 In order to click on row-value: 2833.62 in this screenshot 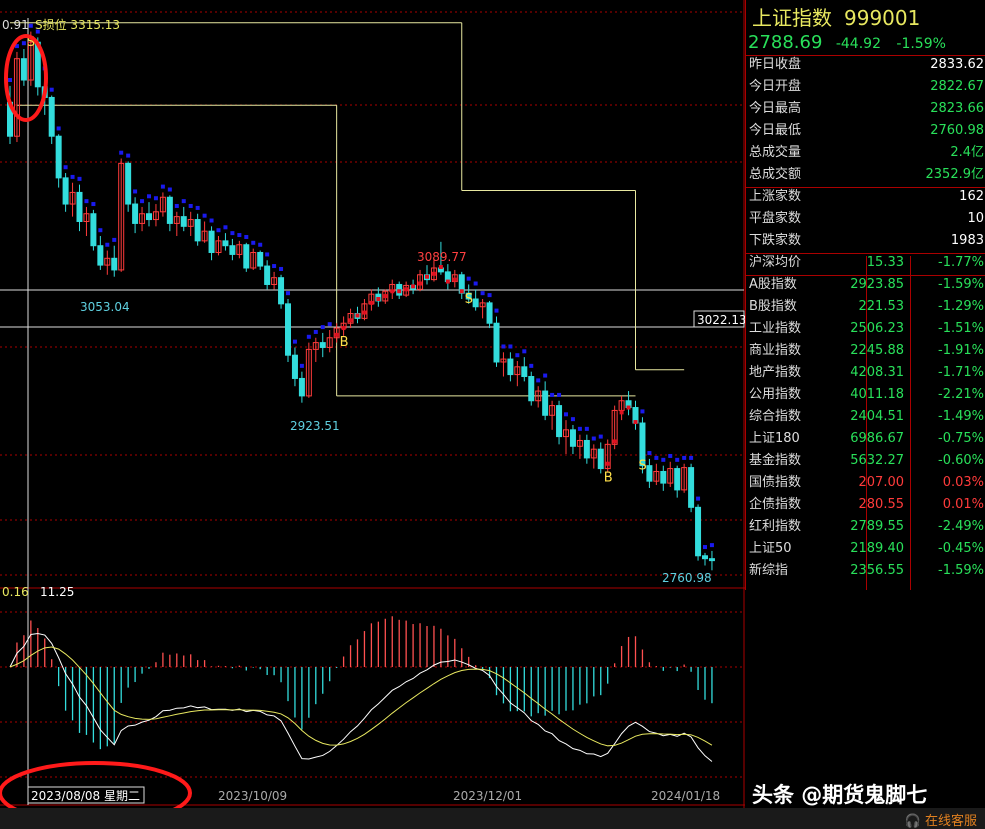, I will do `click(957, 64)`.